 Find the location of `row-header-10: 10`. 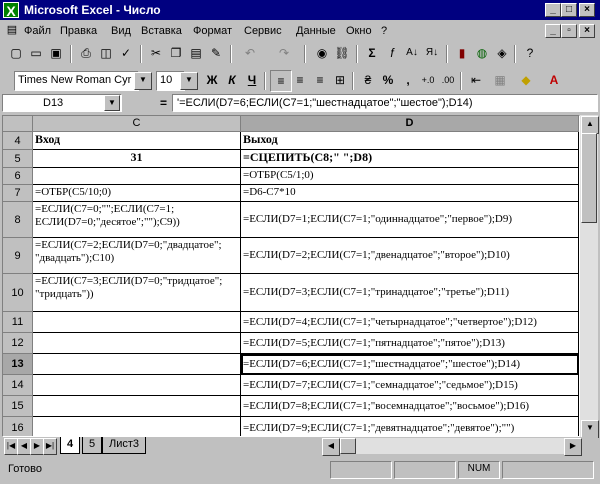

row-header-10: 10 is located at coordinates (18, 293).